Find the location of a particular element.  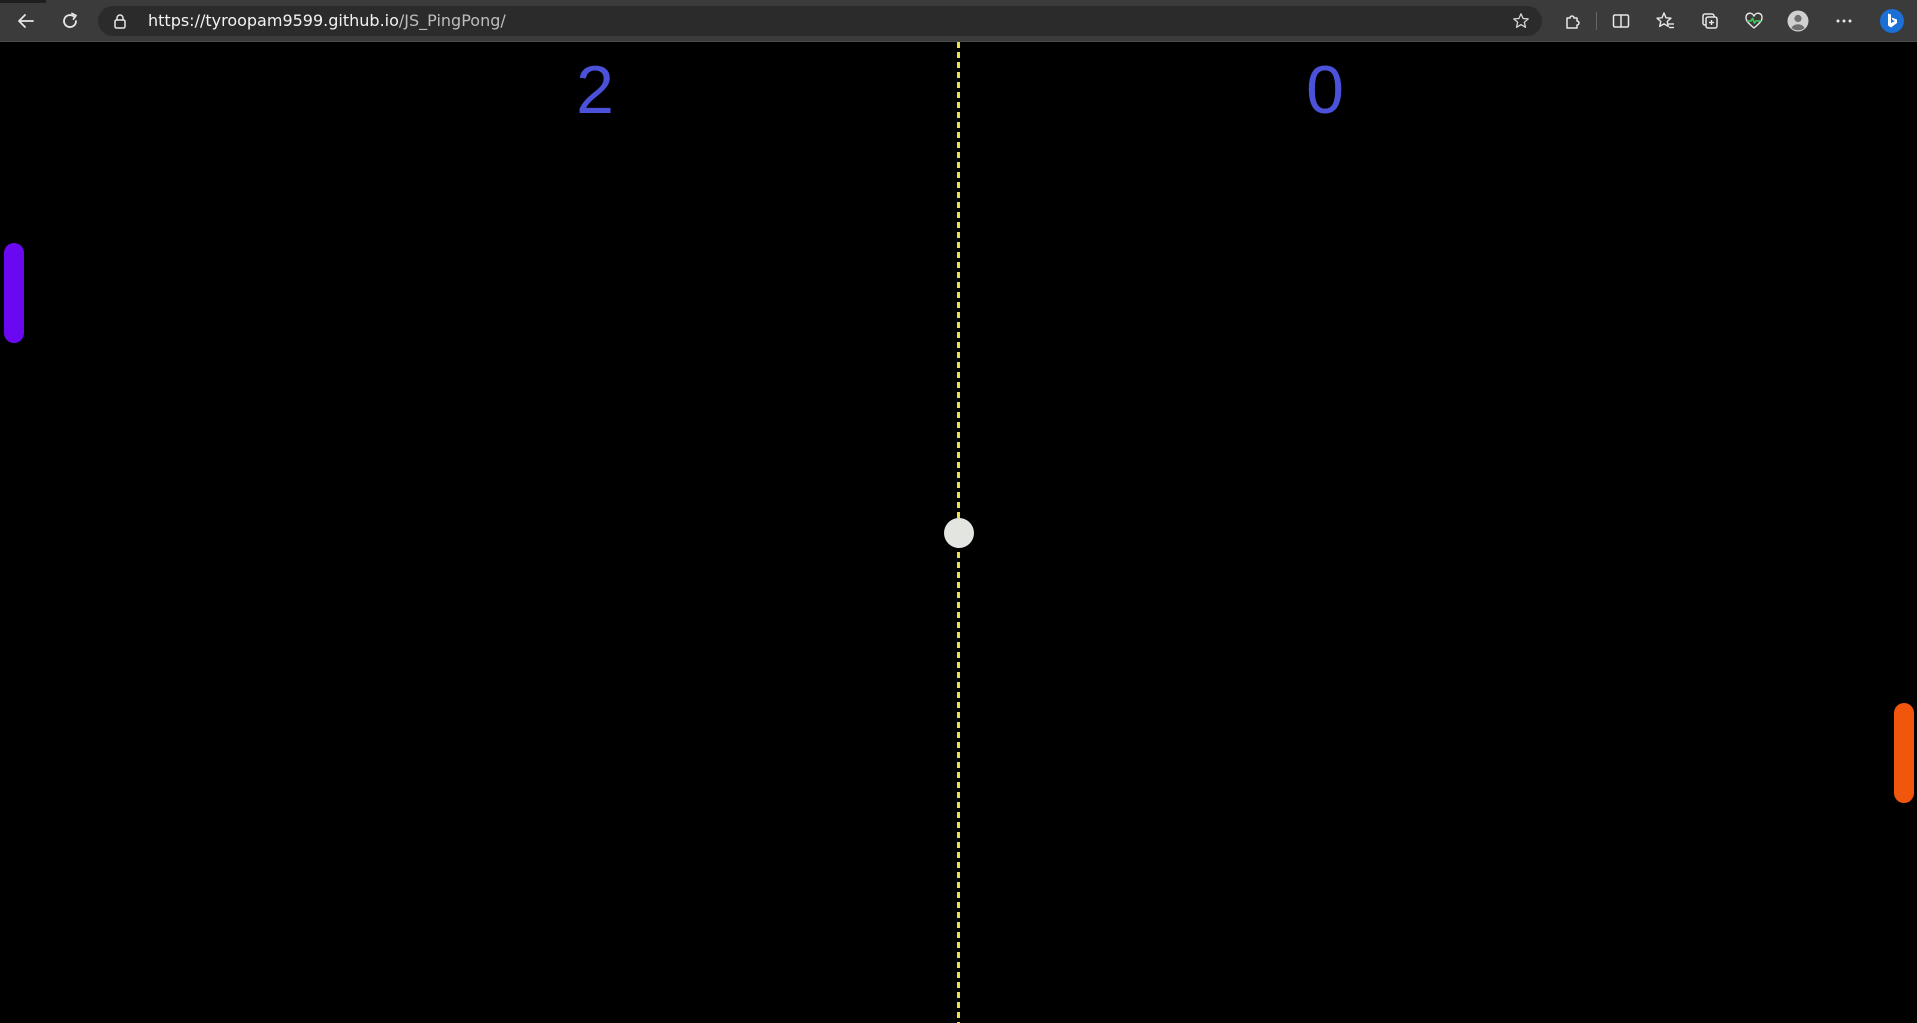

url-path: /JS_PingPong/ is located at coordinates (452, 20).